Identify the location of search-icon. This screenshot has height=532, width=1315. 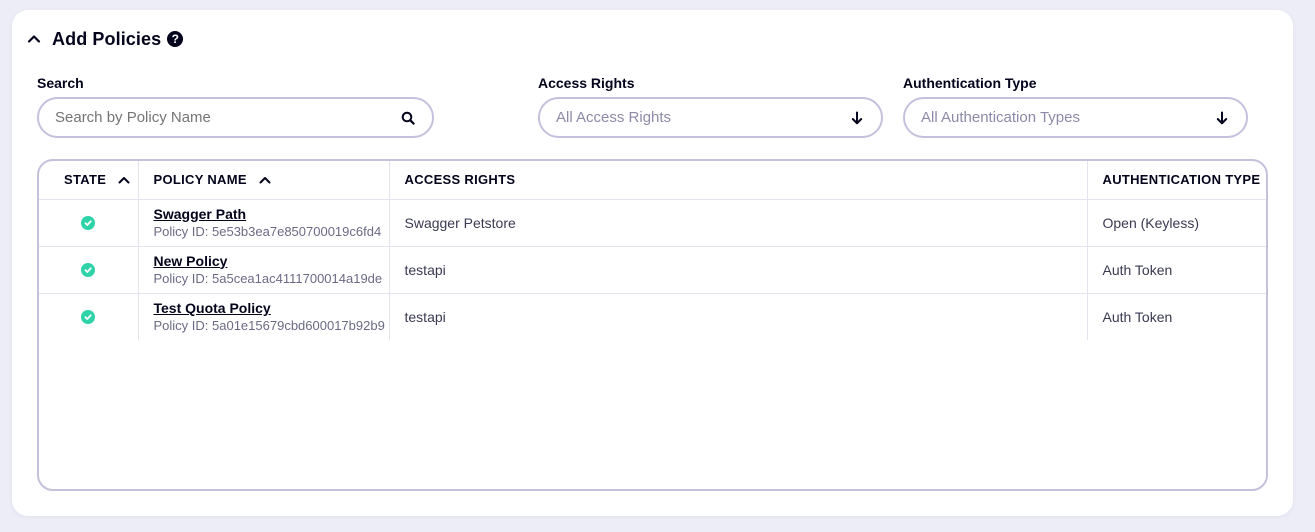
(408, 118).